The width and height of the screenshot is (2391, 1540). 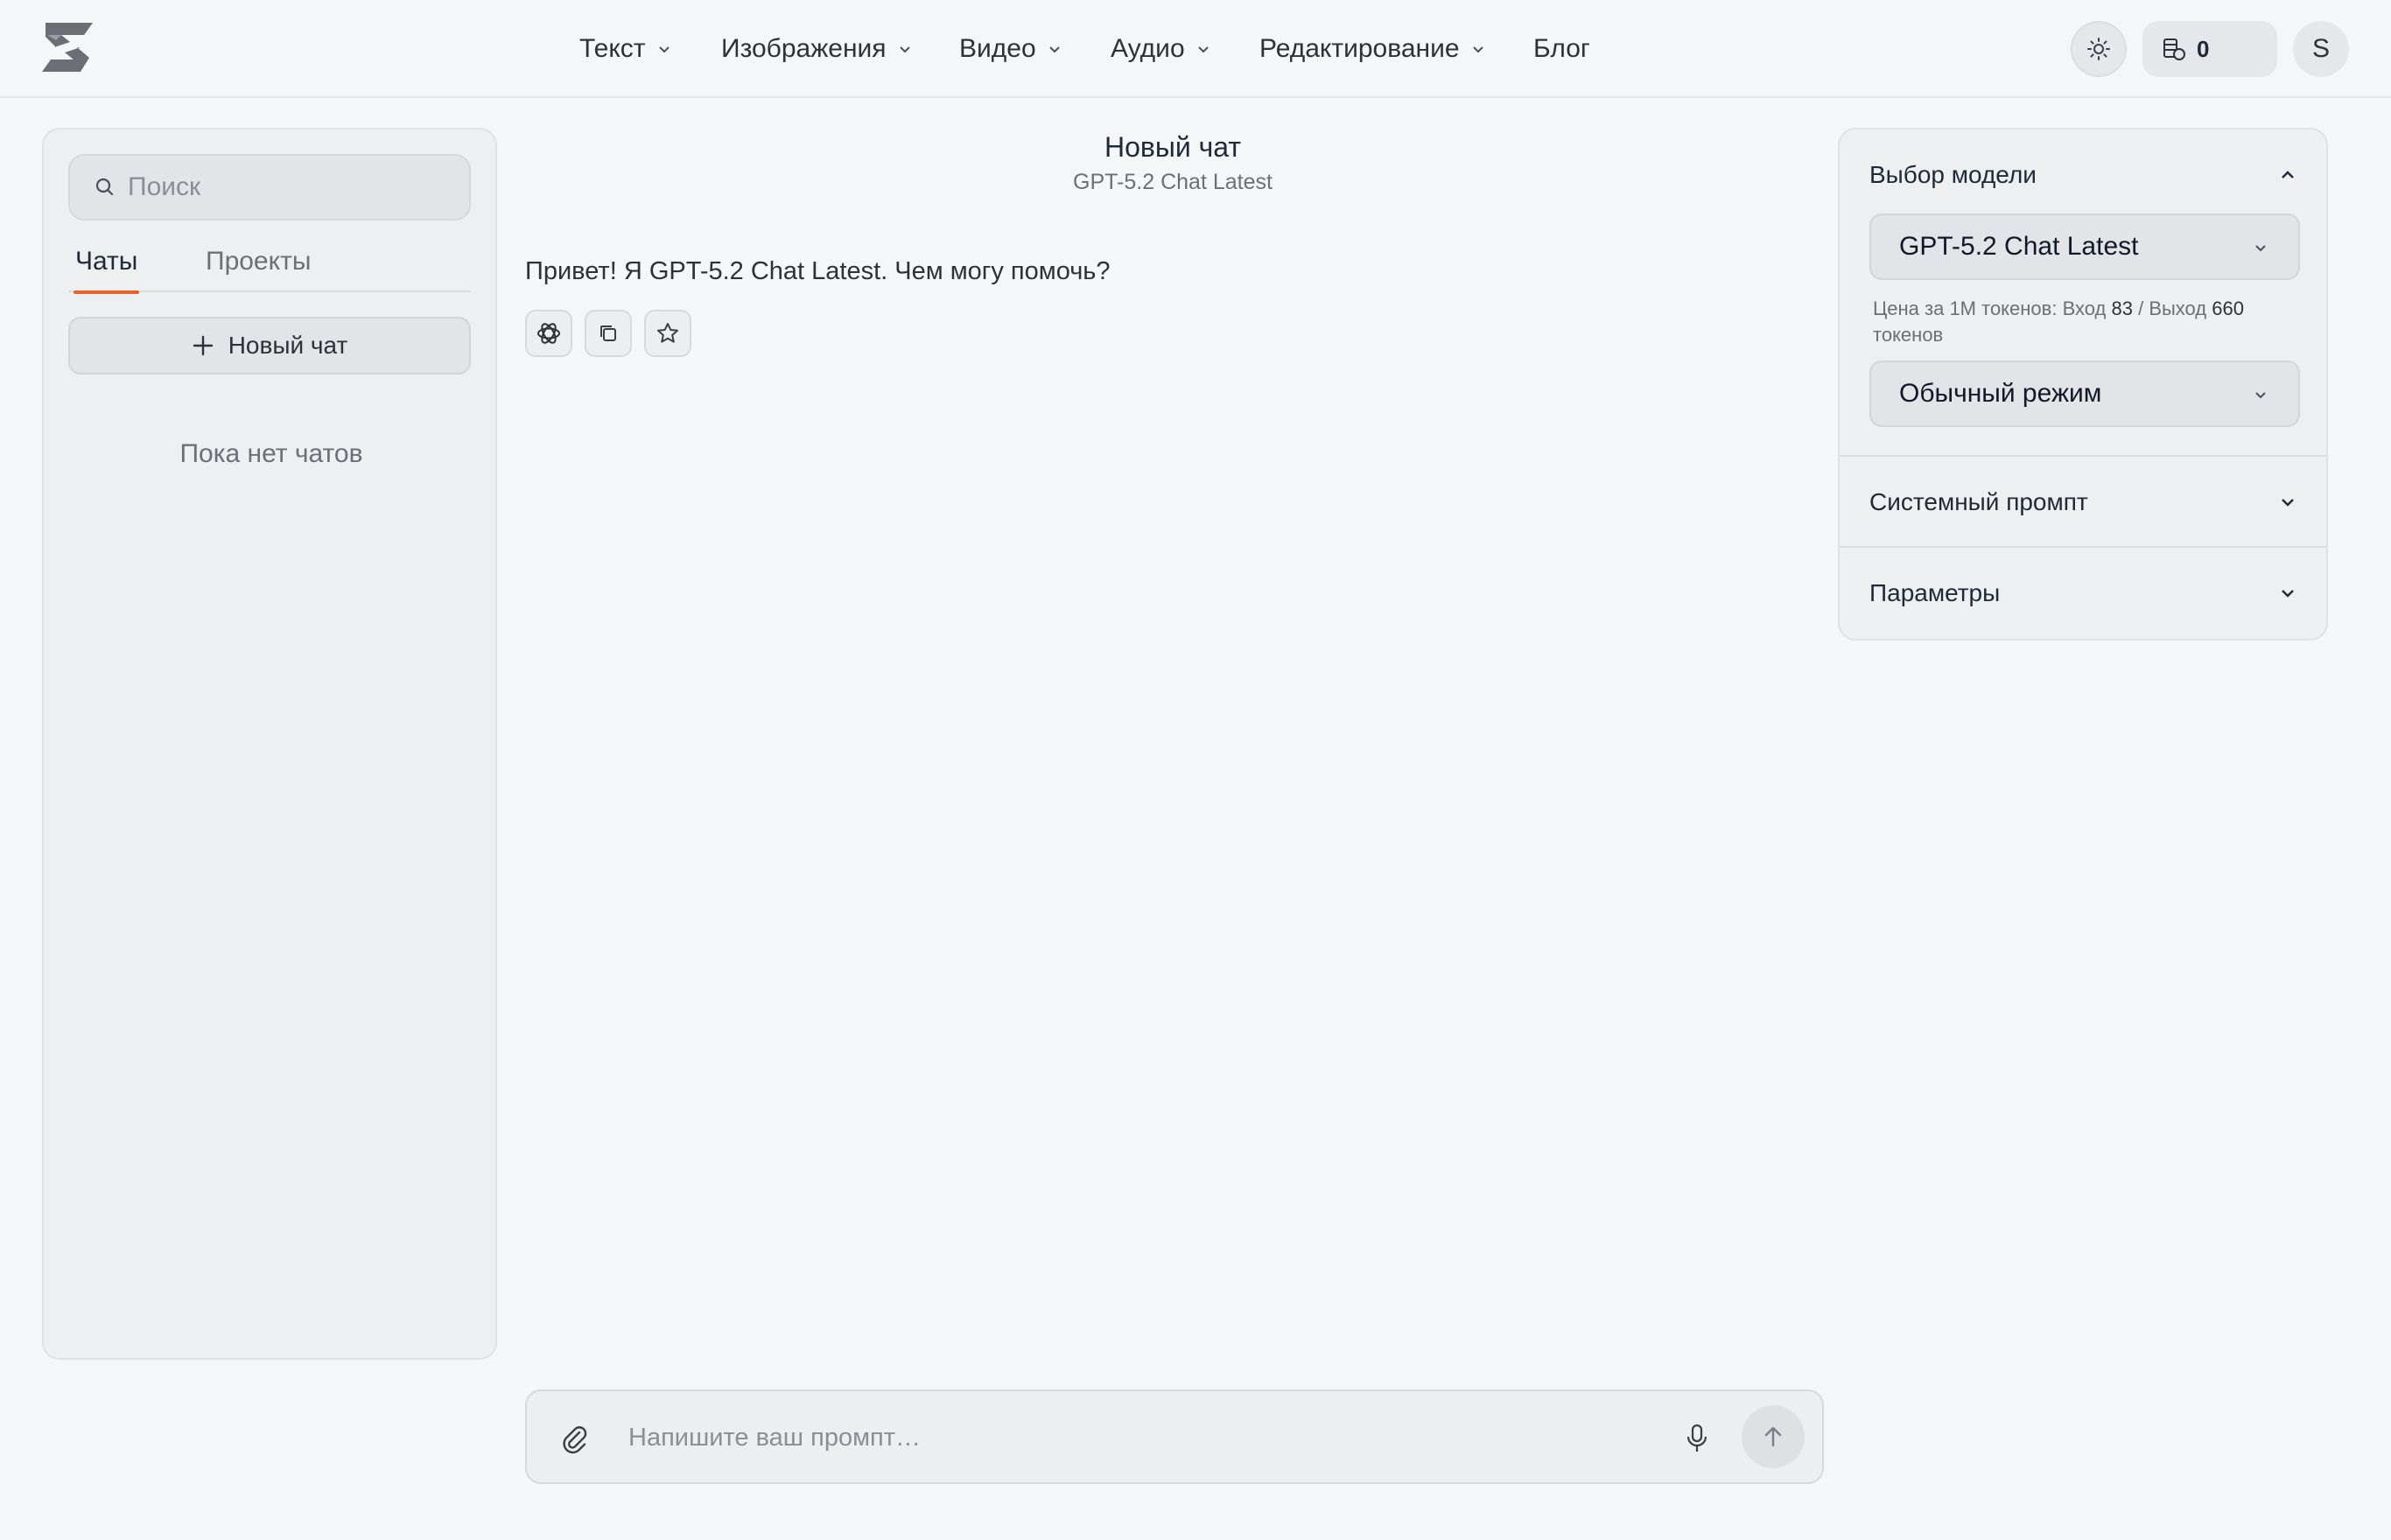 What do you see at coordinates (1173, 182) in the screenshot?
I see `chat-model-subtitle: GPT-5.2 Chat Latest` at bounding box center [1173, 182].